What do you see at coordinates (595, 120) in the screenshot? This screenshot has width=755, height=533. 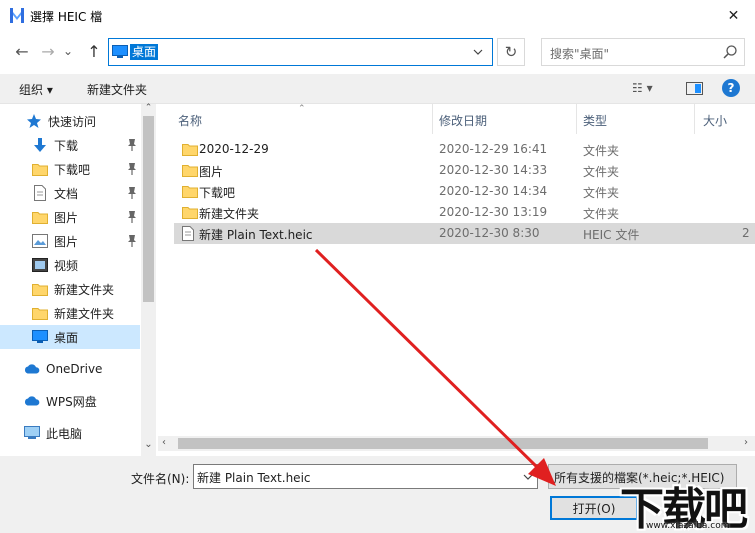 I see `column-header-type: 类型` at bounding box center [595, 120].